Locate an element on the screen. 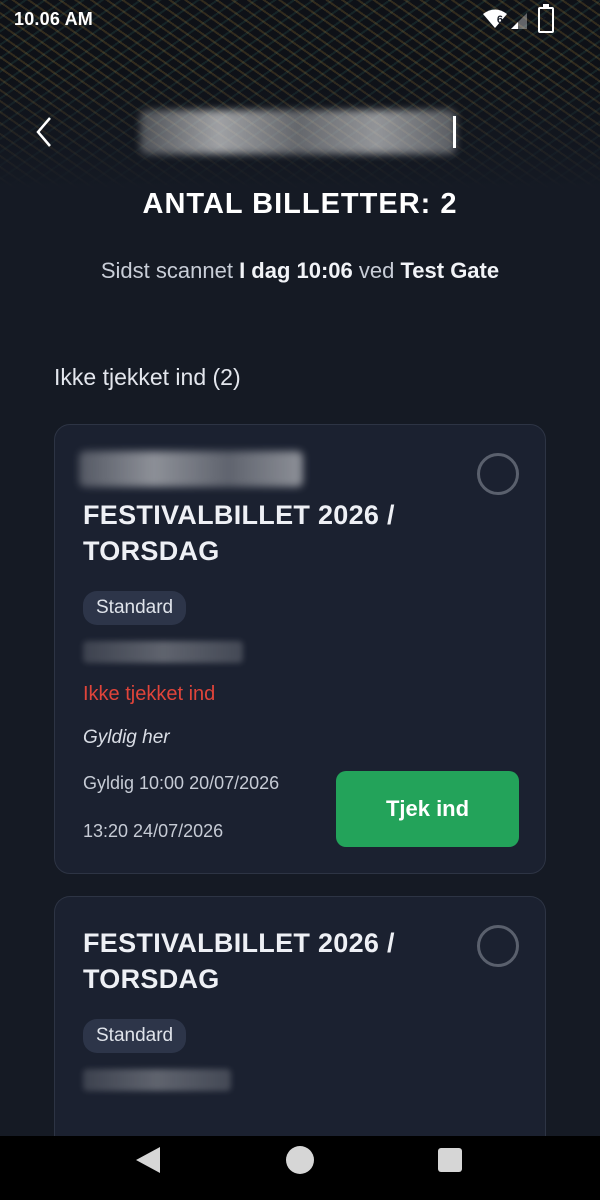 The width and height of the screenshot is (600, 1200). section-title: Ikke tjekket ind (2) is located at coordinates (147, 377).